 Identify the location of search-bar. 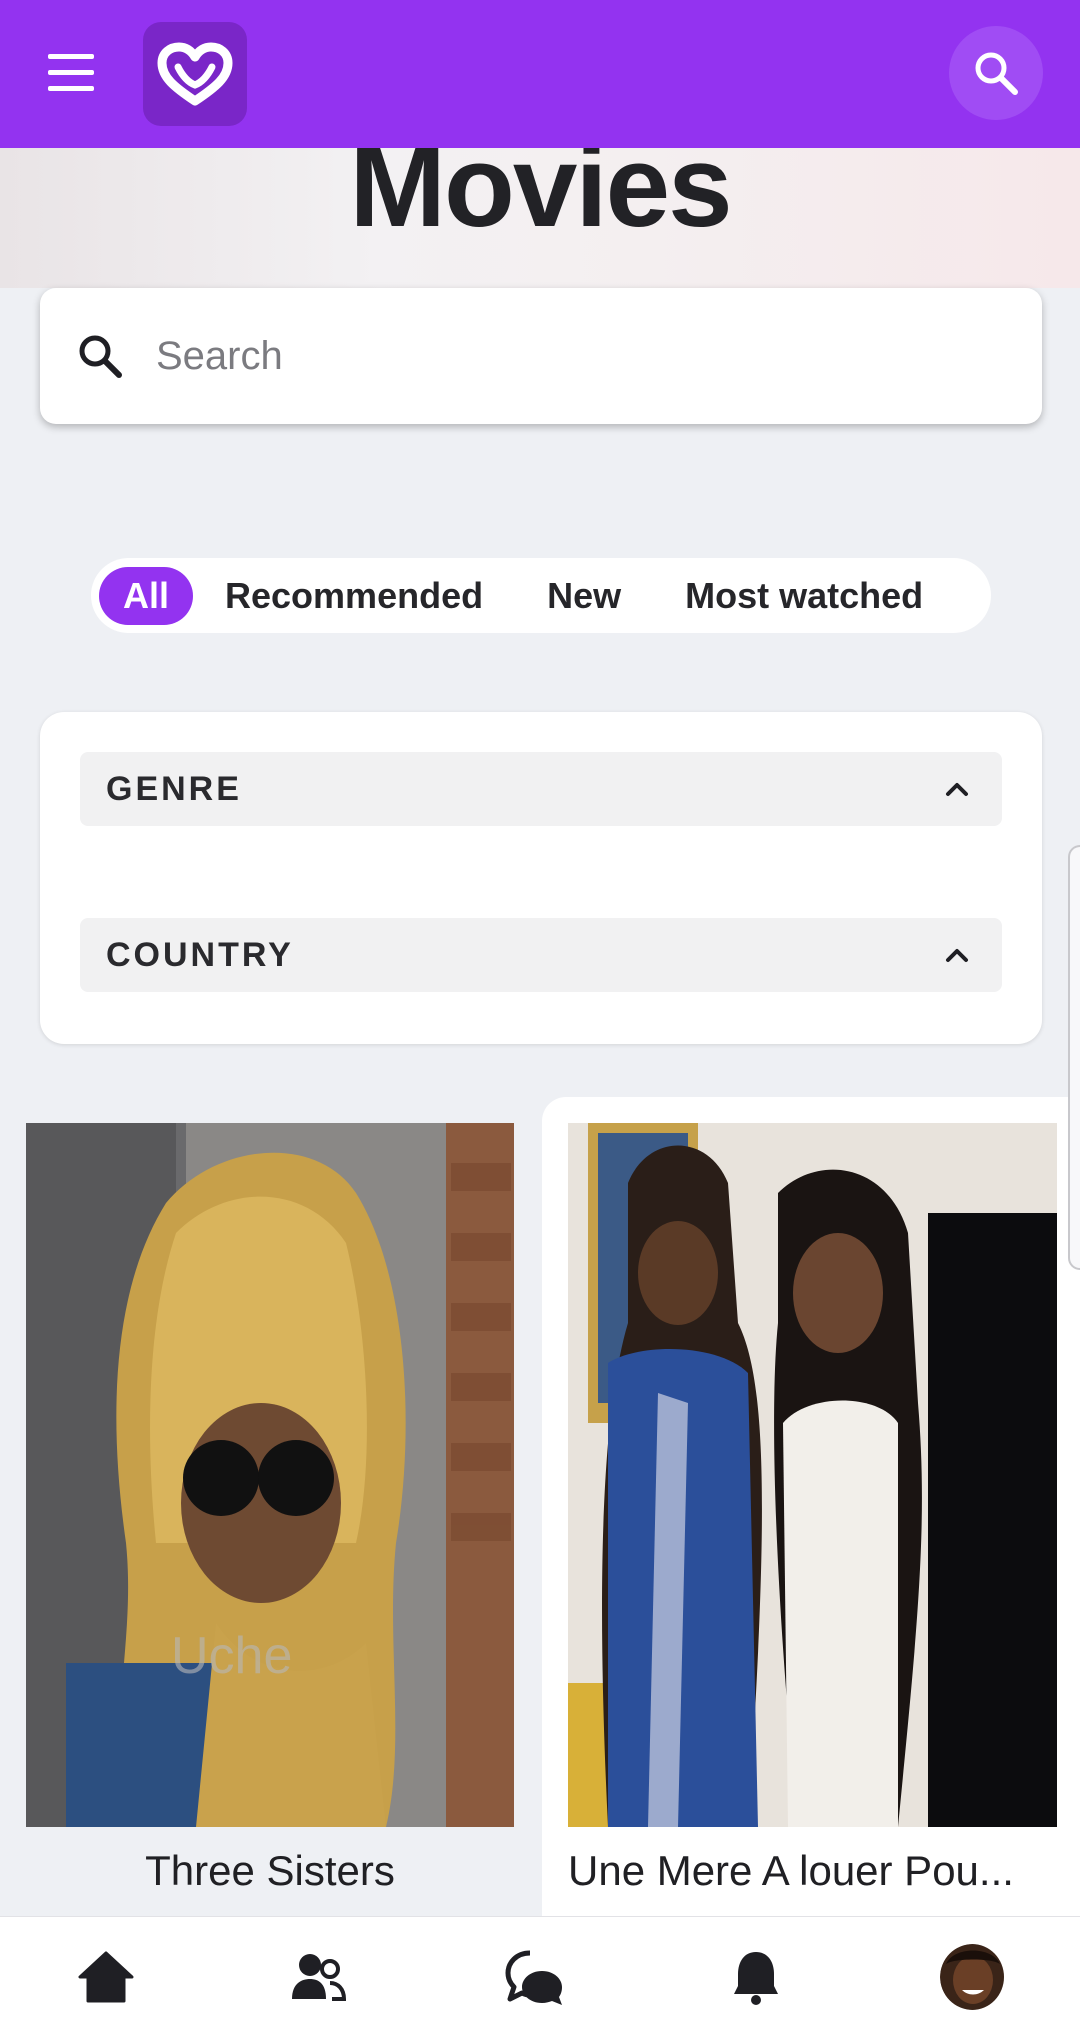
(541, 356).